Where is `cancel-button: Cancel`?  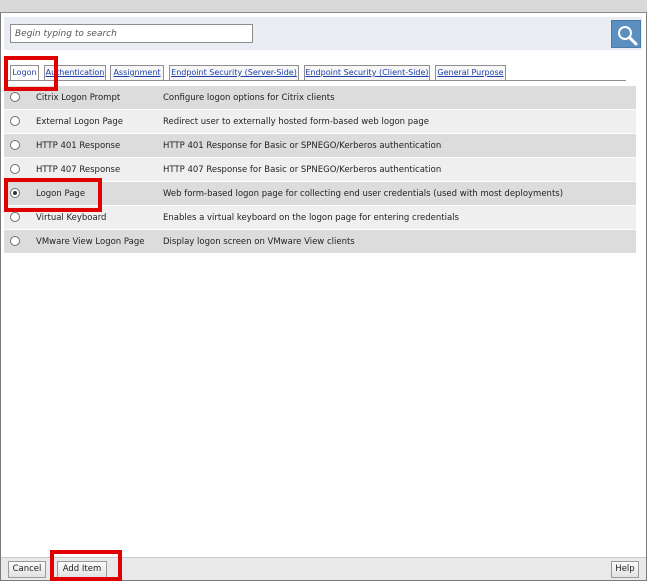
cancel-button: Cancel is located at coordinates (27, 569).